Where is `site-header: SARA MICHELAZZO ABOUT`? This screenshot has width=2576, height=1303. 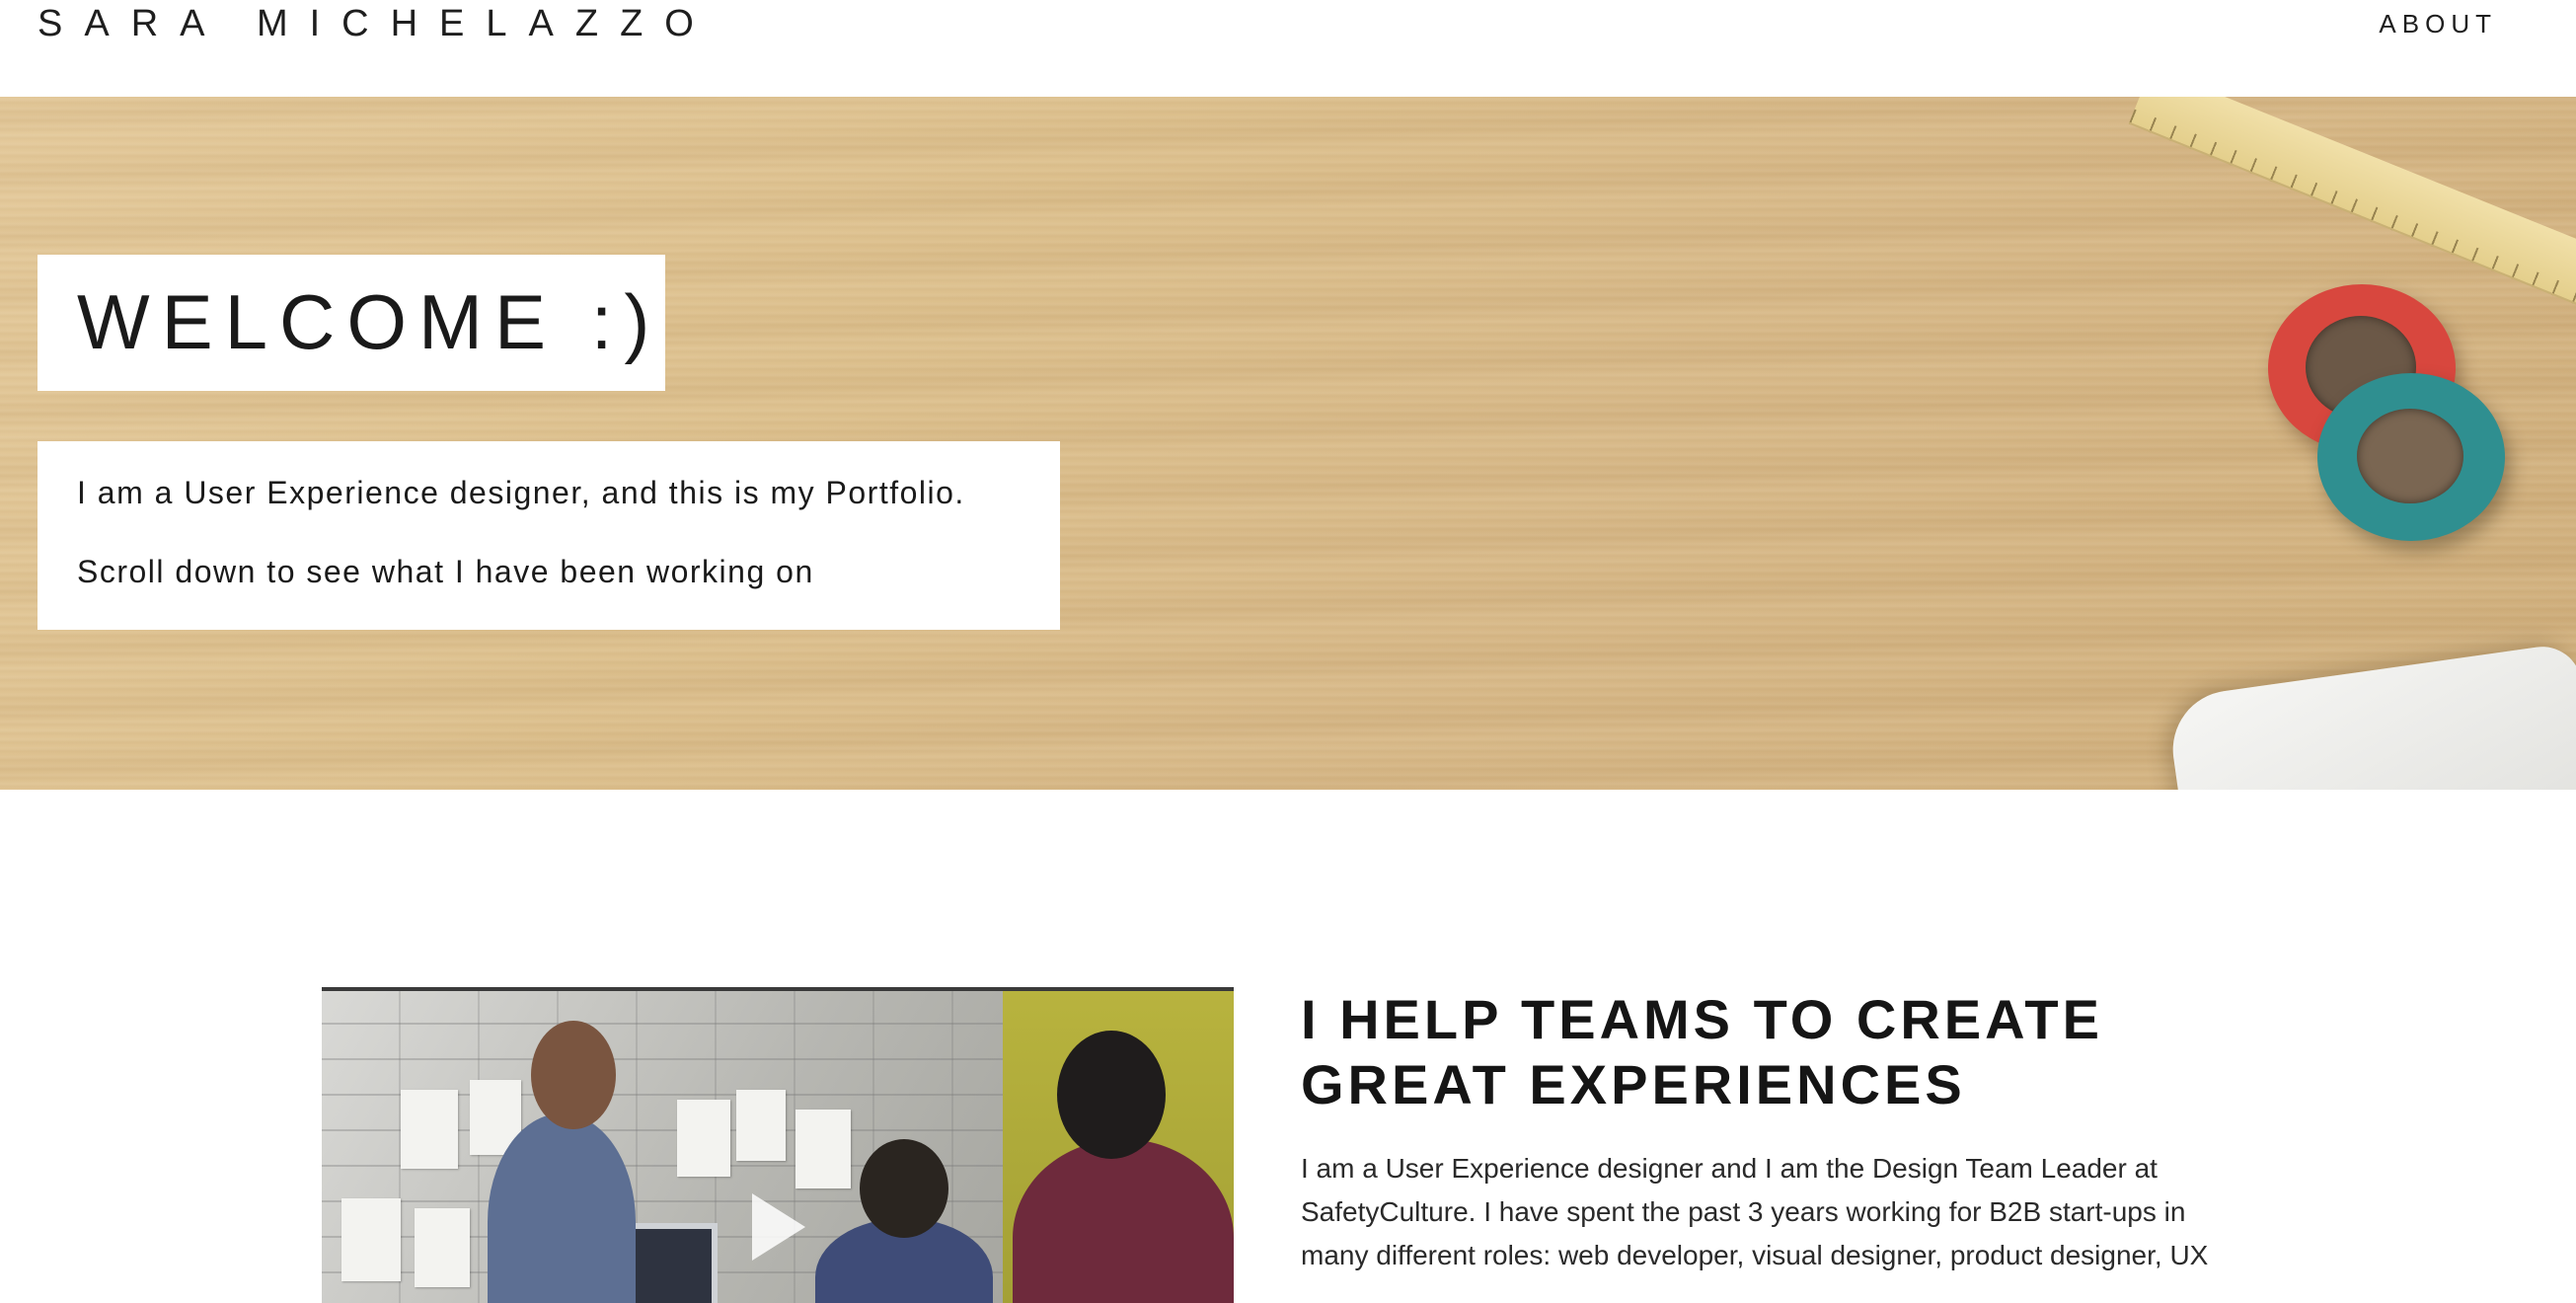
site-header: SARA MICHELAZZO ABOUT is located at coordinates (1288, 48).